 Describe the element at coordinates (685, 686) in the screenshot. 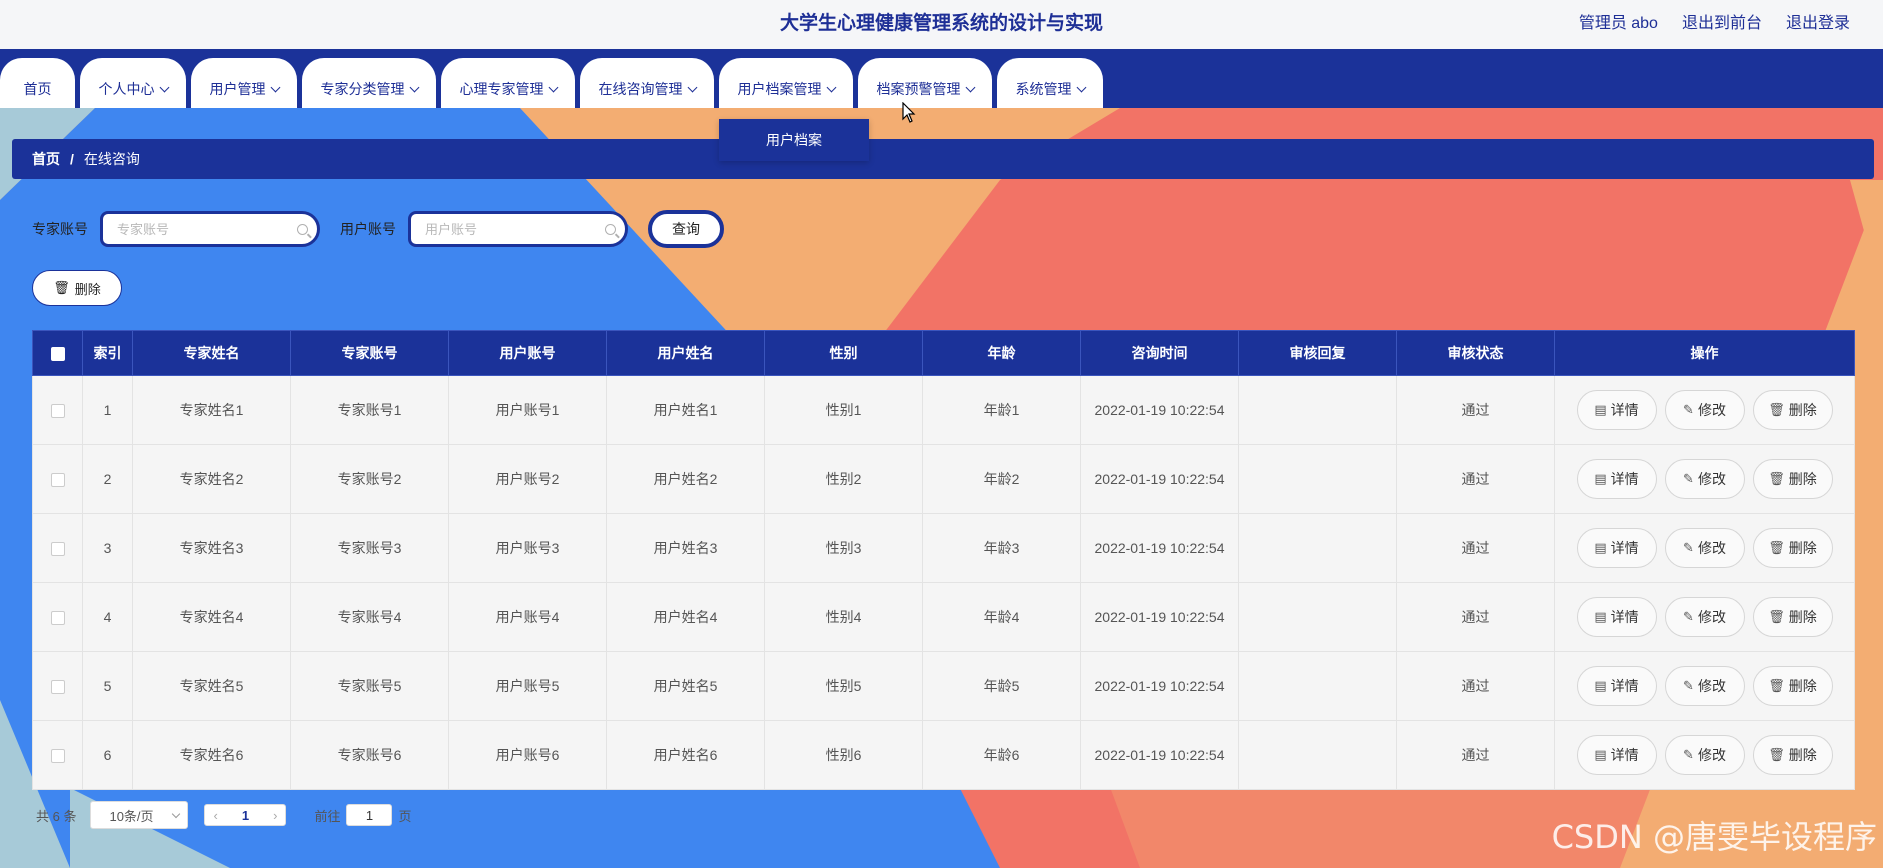

I see `user-name-cell: 用户姓名5` at that location.